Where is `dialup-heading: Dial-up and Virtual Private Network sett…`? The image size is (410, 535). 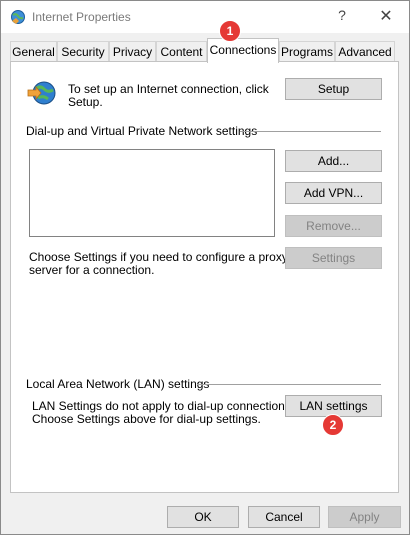
dialup-heading: Dial-up and Virtual Private Network sett… is located at coordinates (142, 131).